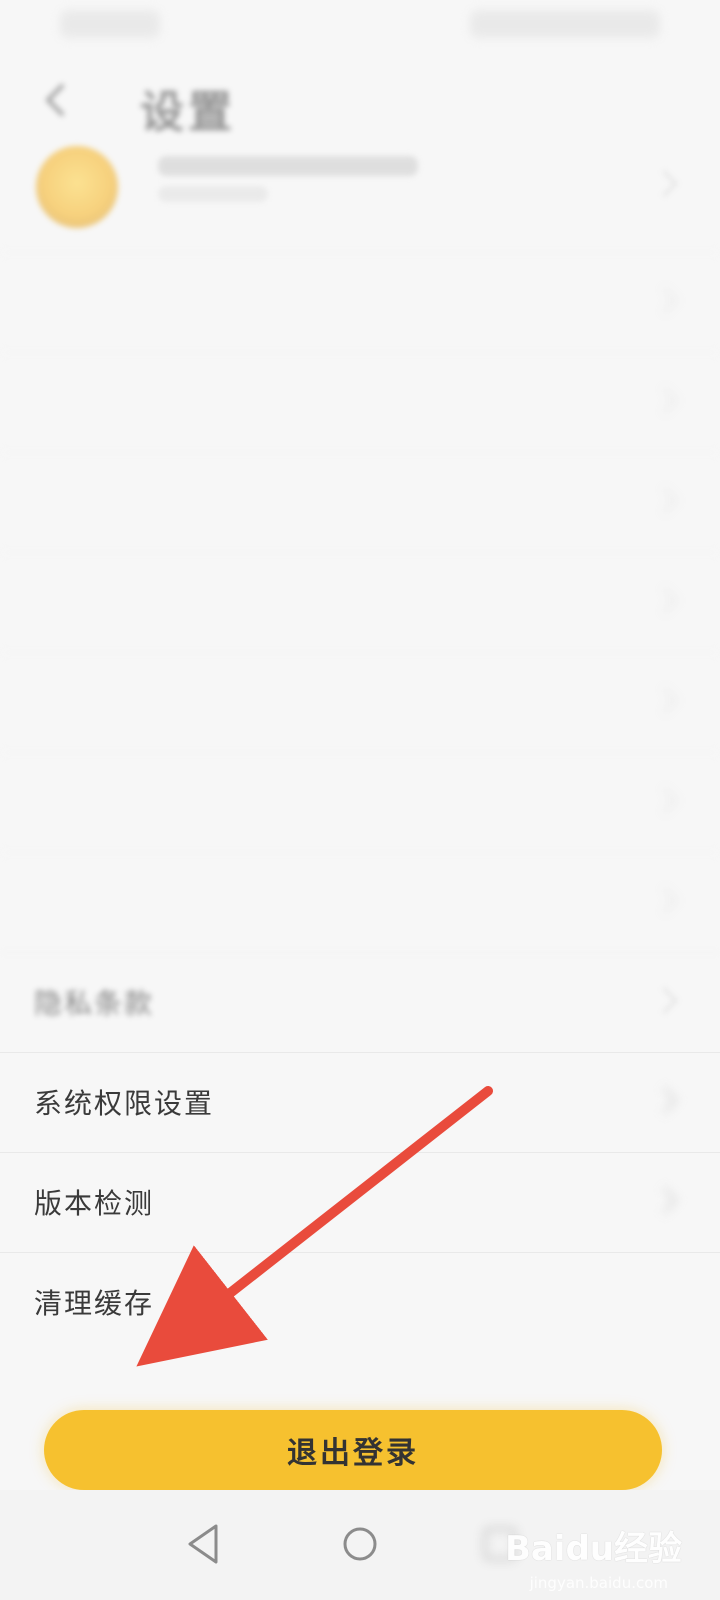 The height and width of the screenshot is (1600, 720). Describe the element at coordinates (565, 24) in the screenshot. I see `status-right-icons` at that location.